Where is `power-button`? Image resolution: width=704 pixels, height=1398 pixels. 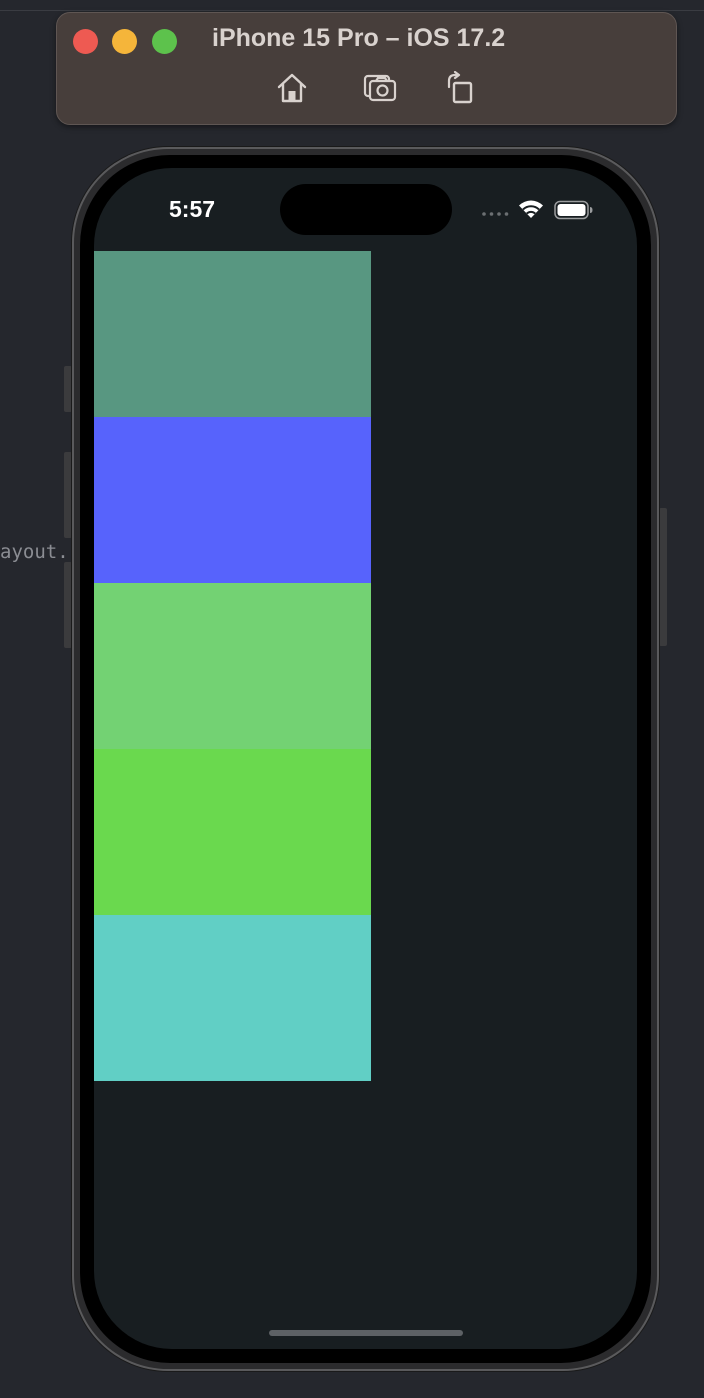 power-button is located at coordinates (663, 577).